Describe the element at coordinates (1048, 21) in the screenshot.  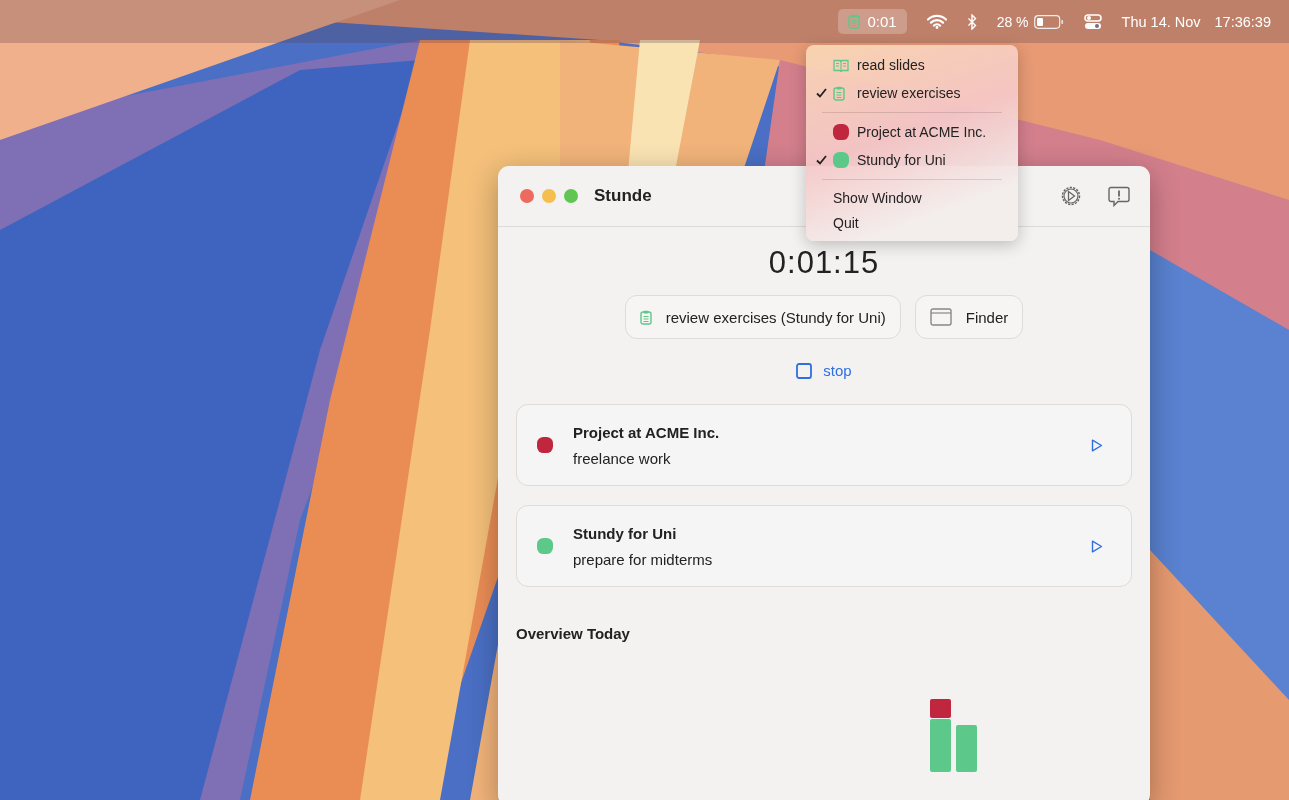
I see `battery-icon` at that location.